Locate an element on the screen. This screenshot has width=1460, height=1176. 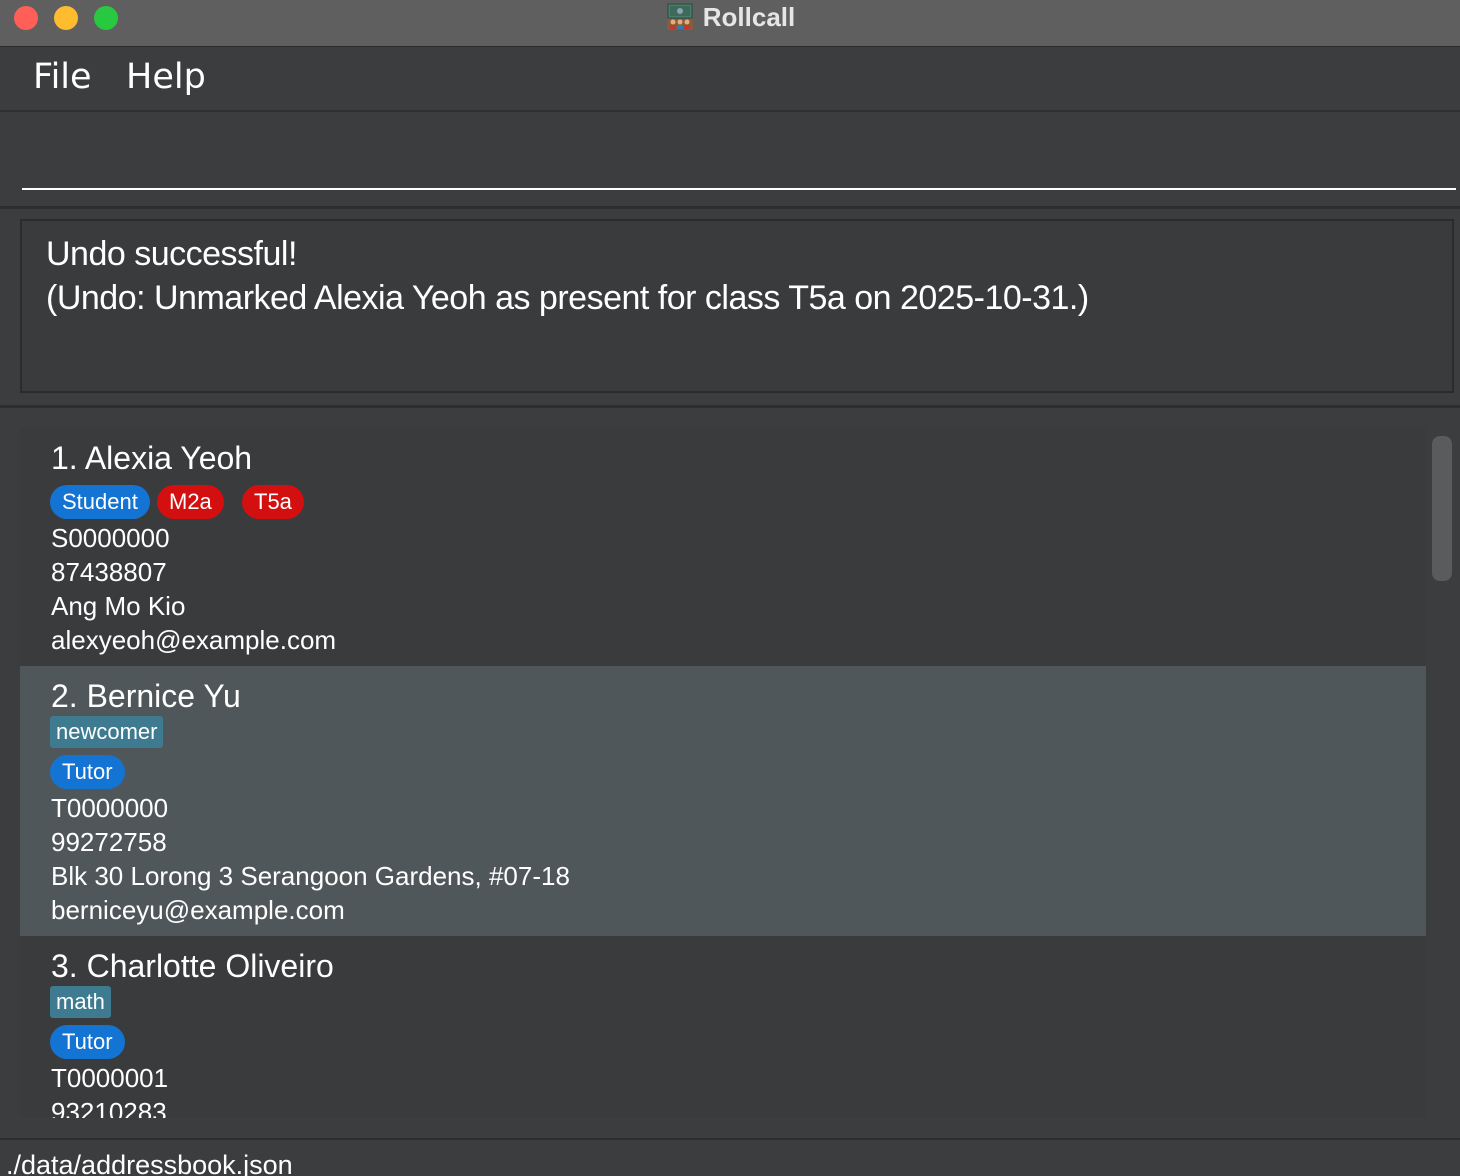
person-email: berniceyu@example.com is located at coordinates (198, 910).